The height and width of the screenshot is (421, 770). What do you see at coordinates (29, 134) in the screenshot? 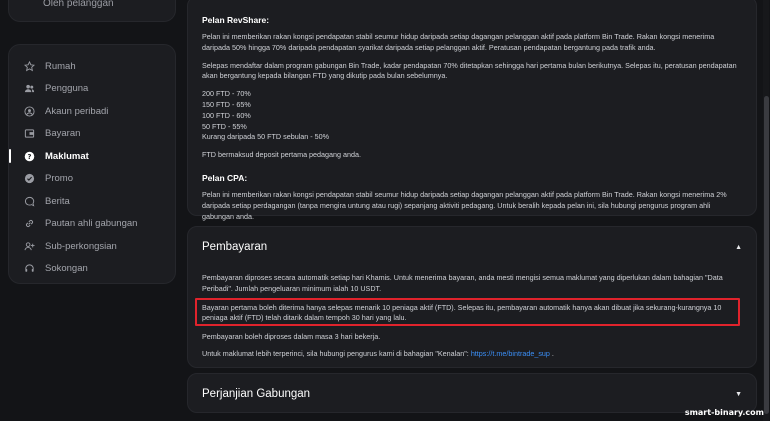
I see `wallet-icon` at bounding box center [29, 134].